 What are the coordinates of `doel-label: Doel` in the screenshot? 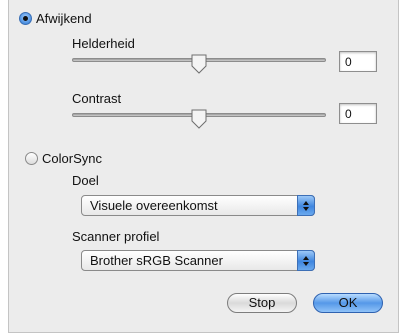 It's located at (85, 180).